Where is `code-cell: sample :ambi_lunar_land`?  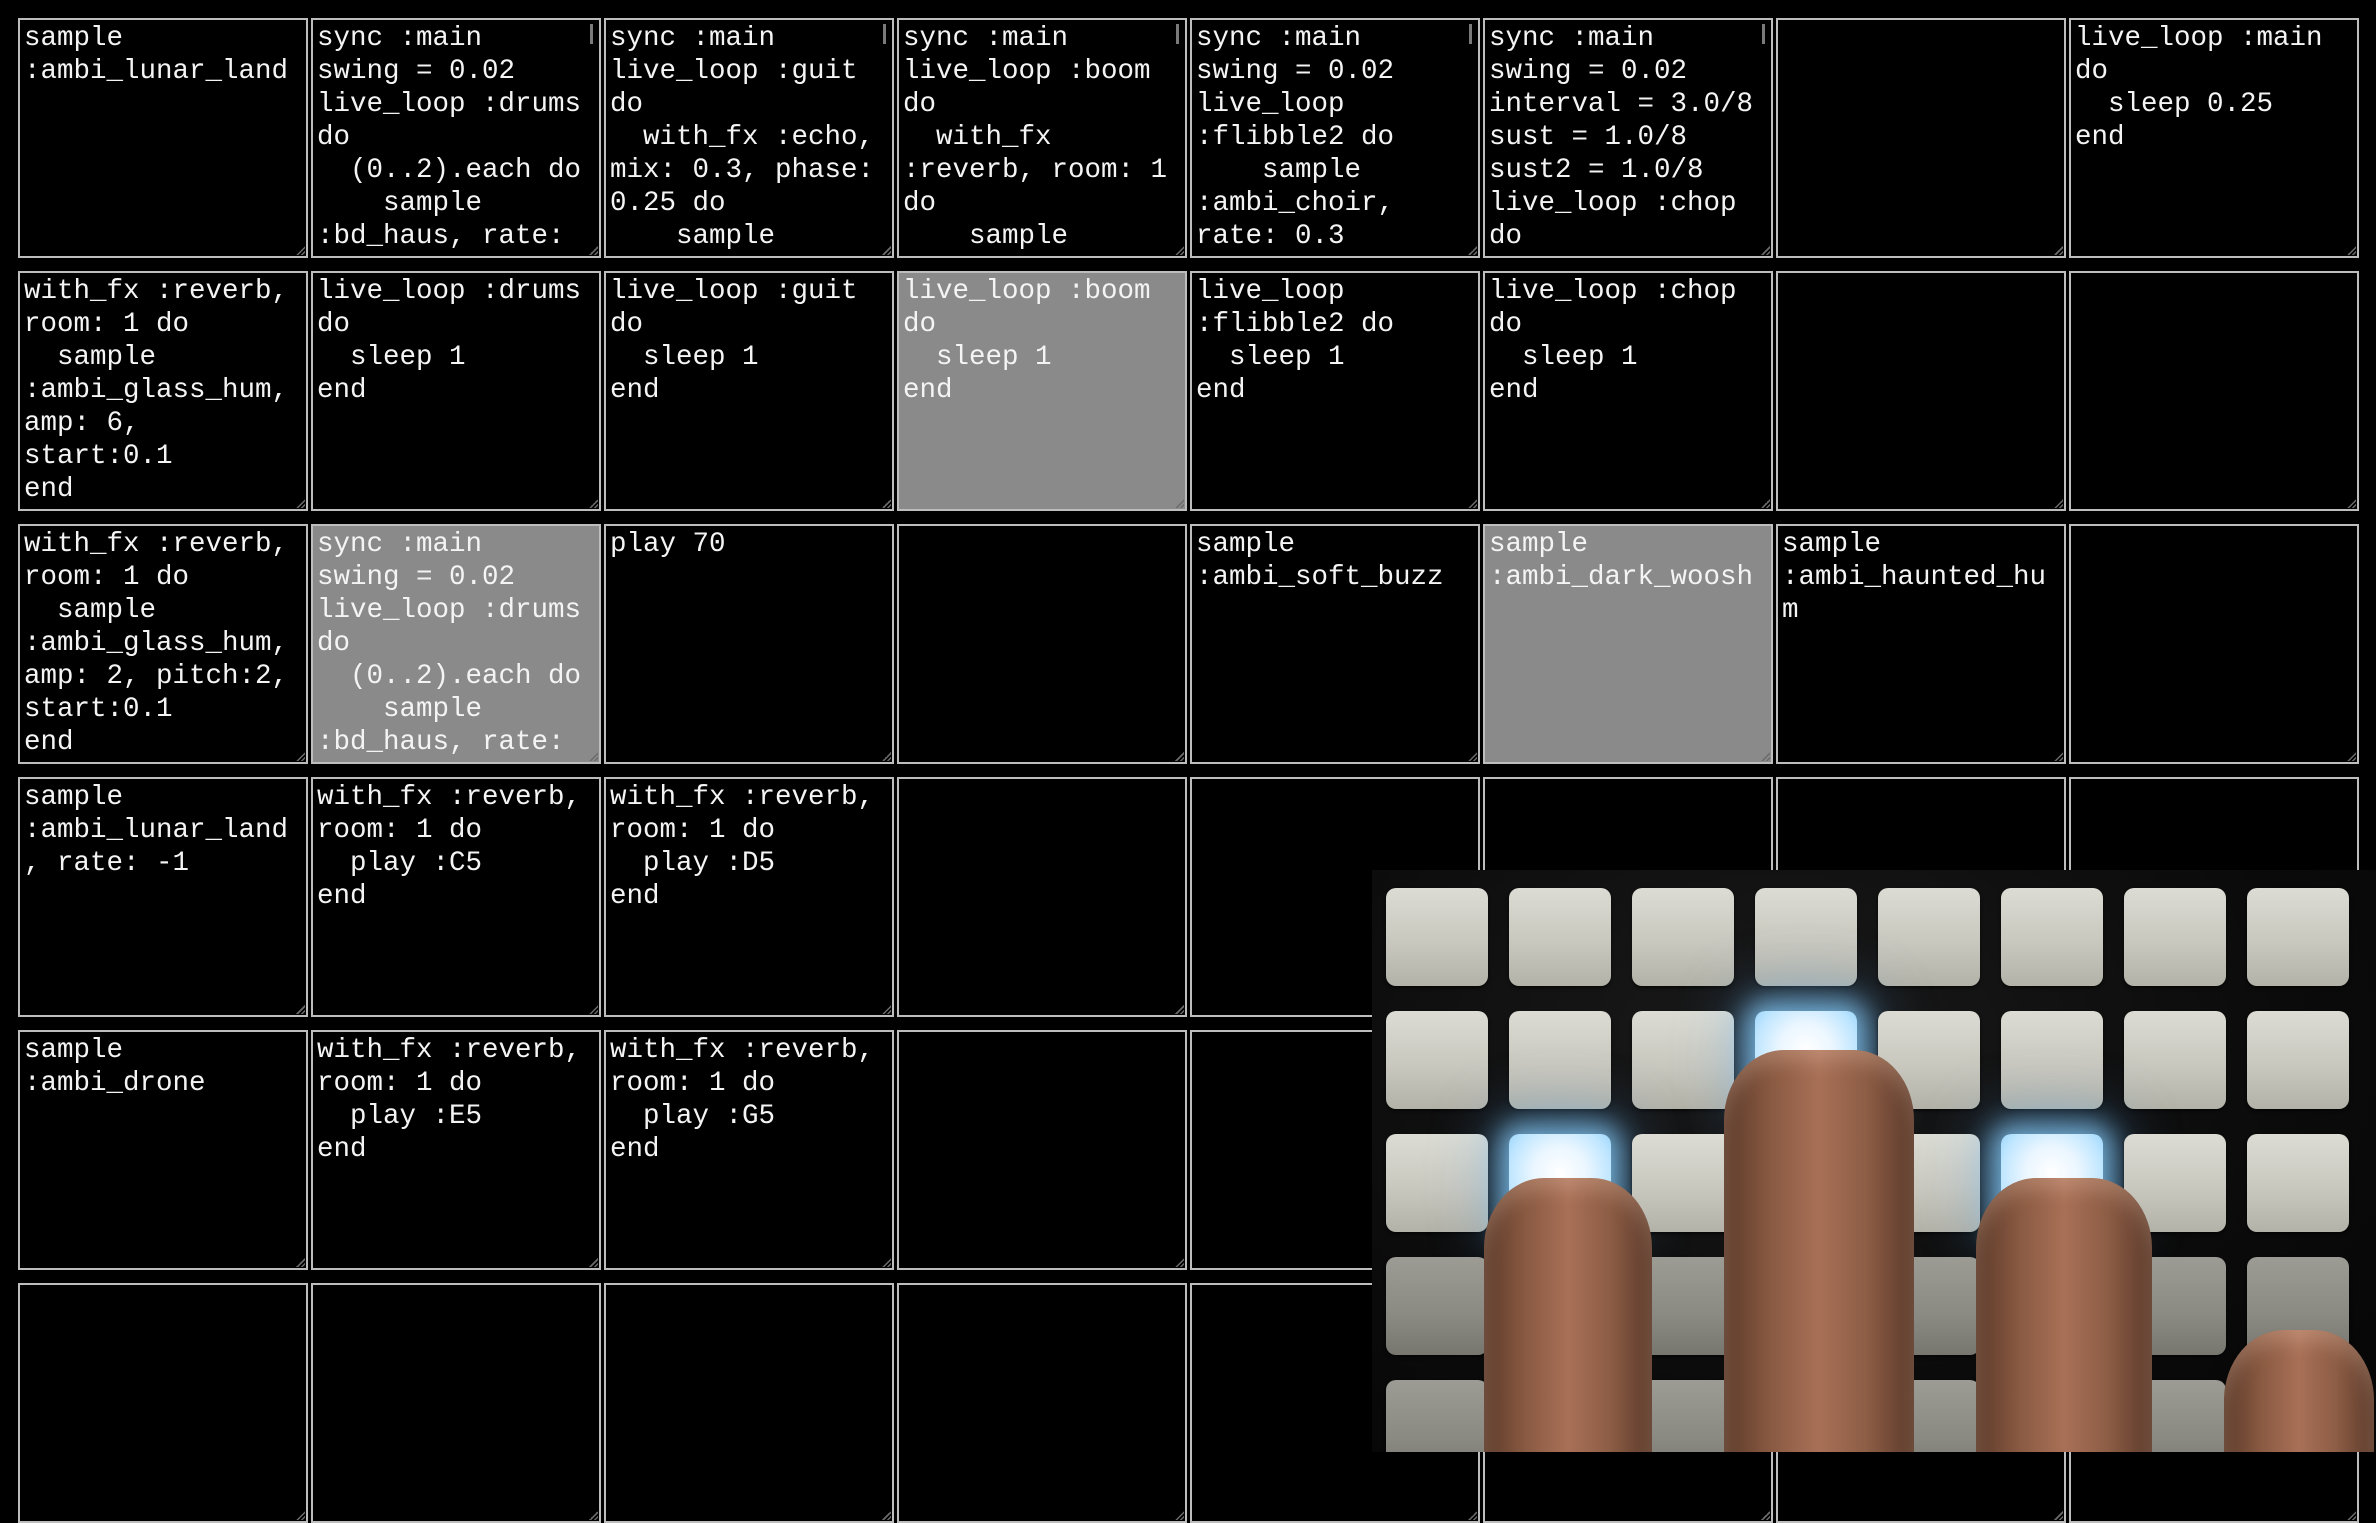
code-cell: sample :ambi_lunar_land is located at coordinates (163, 138).